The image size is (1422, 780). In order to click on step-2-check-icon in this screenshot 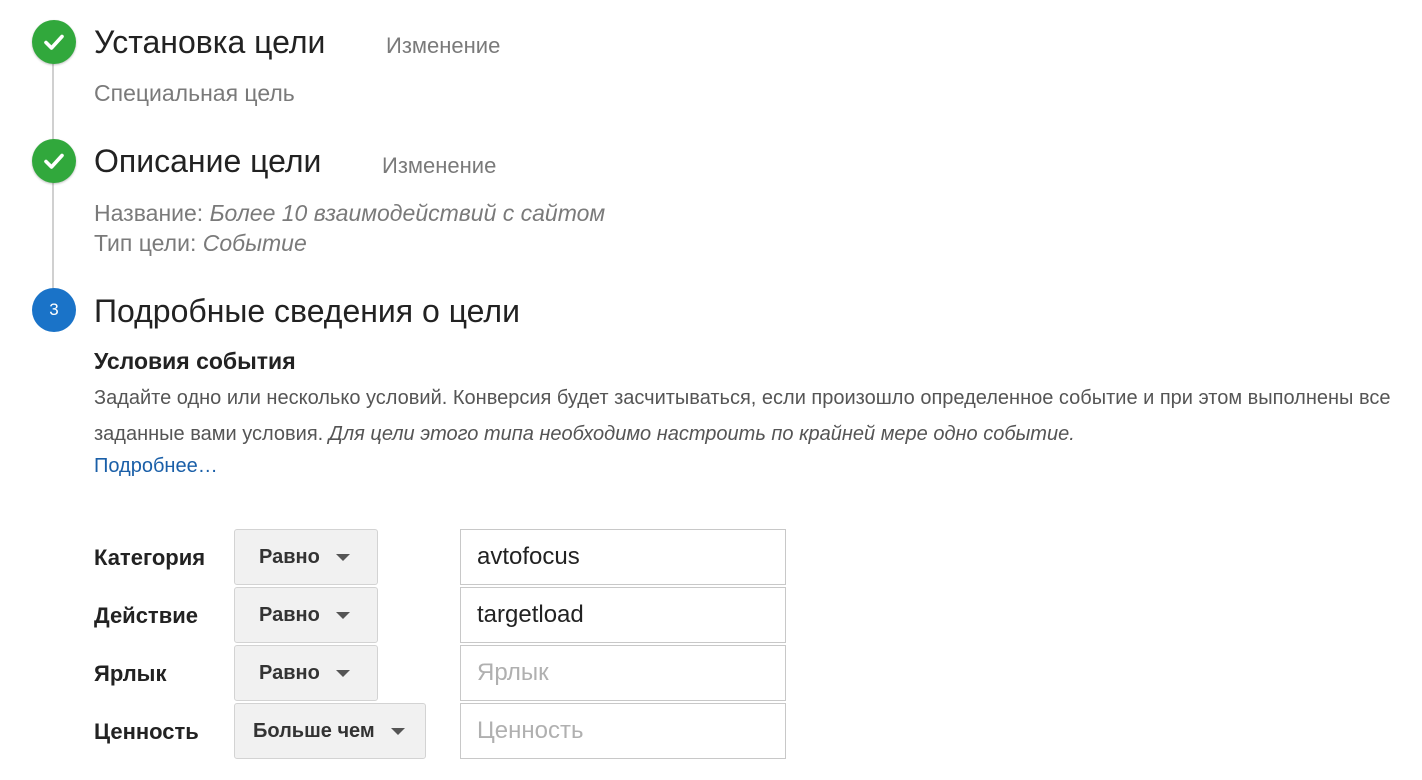, I will do `click(54, 161)`.